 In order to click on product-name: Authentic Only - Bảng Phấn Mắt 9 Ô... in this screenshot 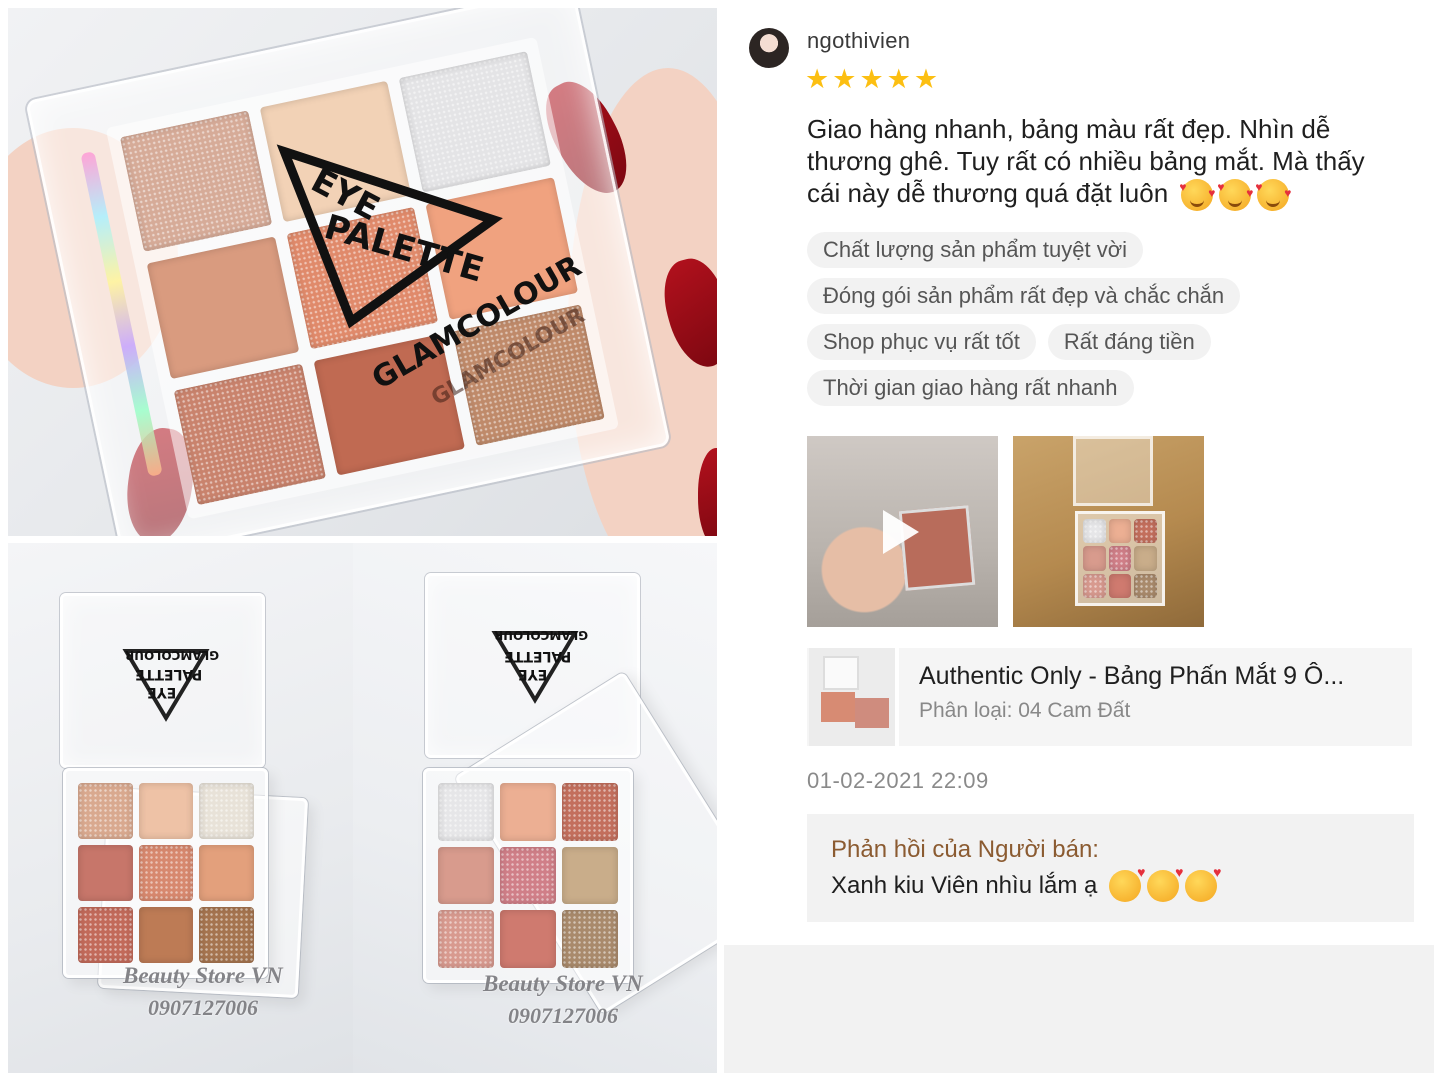, I will do `click(1154, 676)`.